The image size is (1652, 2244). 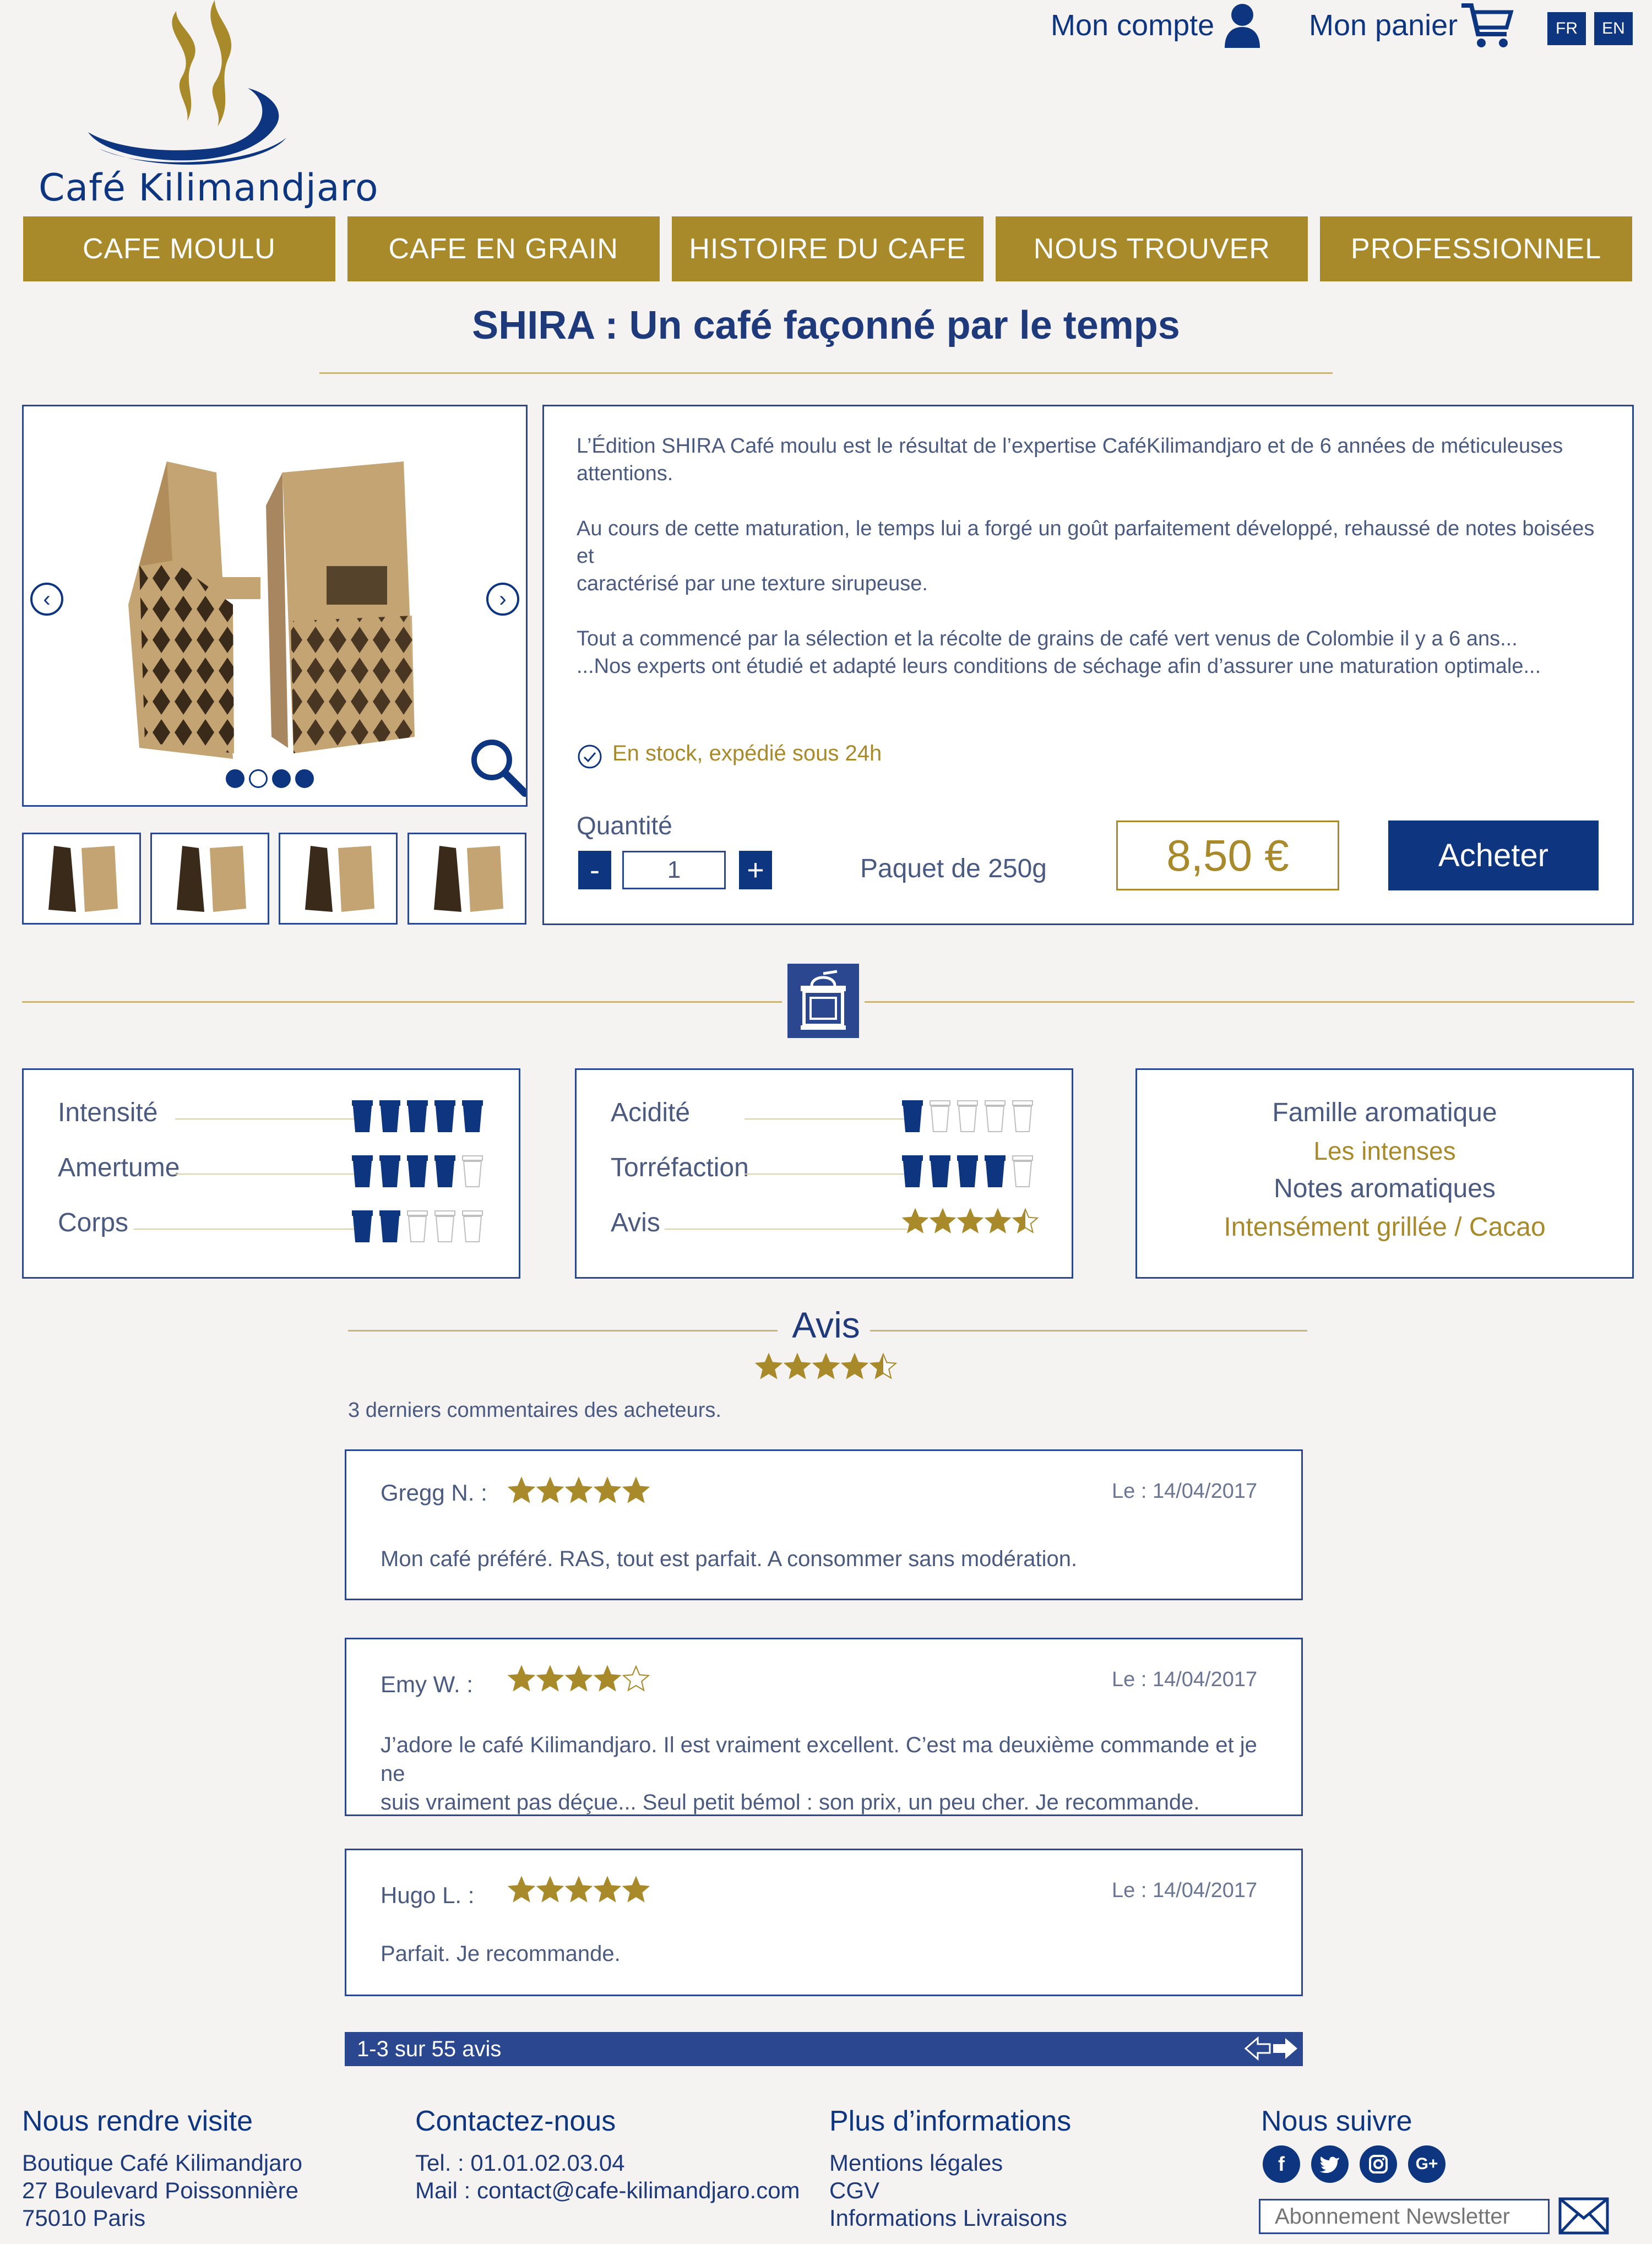 I want to click on user-icon, so click(x=1242, y=25).